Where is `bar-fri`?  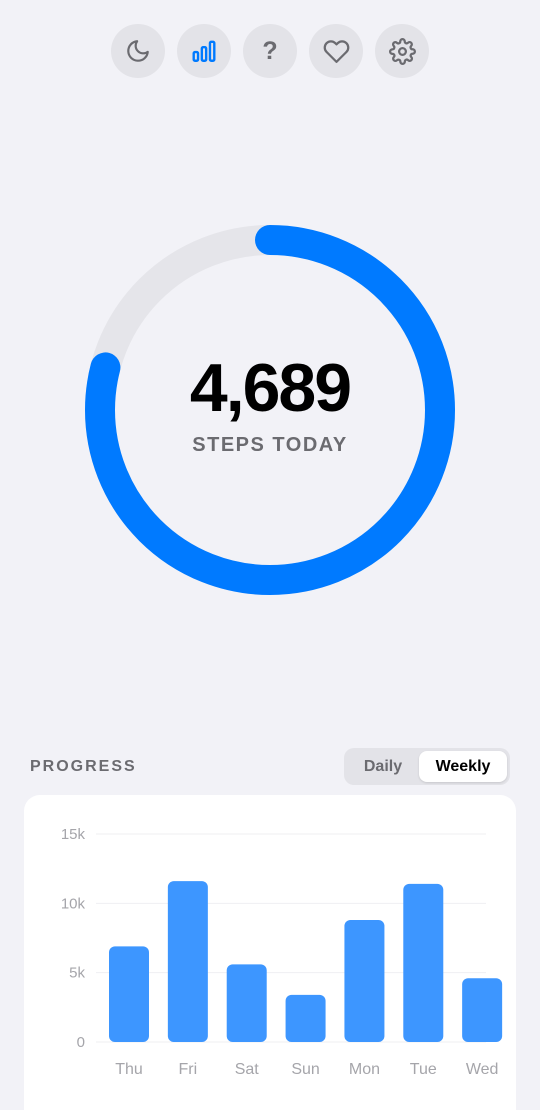
bar-fri is located at coordinates (187, 961).